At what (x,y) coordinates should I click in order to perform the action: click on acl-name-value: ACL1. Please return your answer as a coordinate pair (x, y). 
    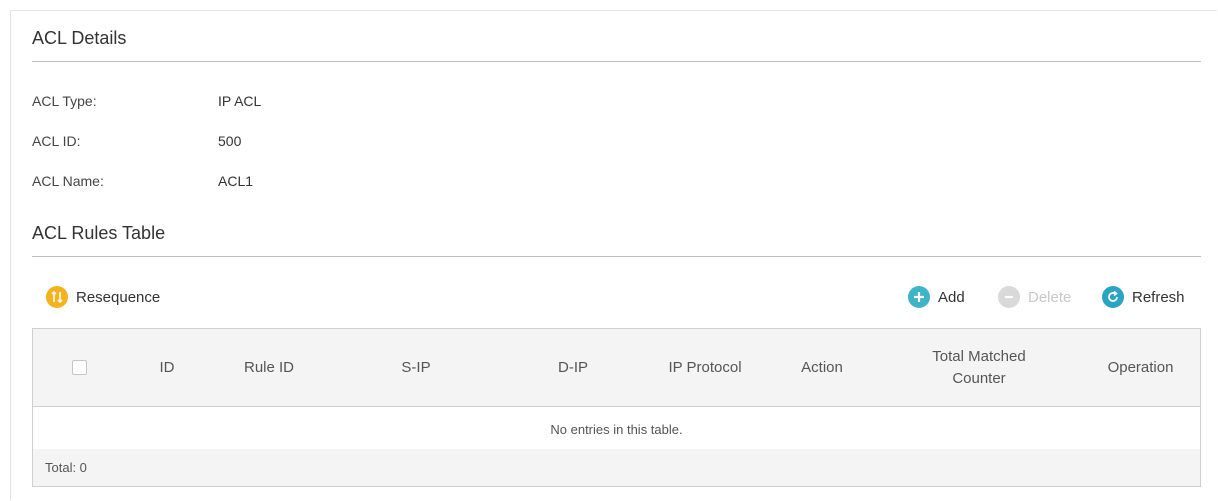
    Looking at the image, I should click on (236, 181).